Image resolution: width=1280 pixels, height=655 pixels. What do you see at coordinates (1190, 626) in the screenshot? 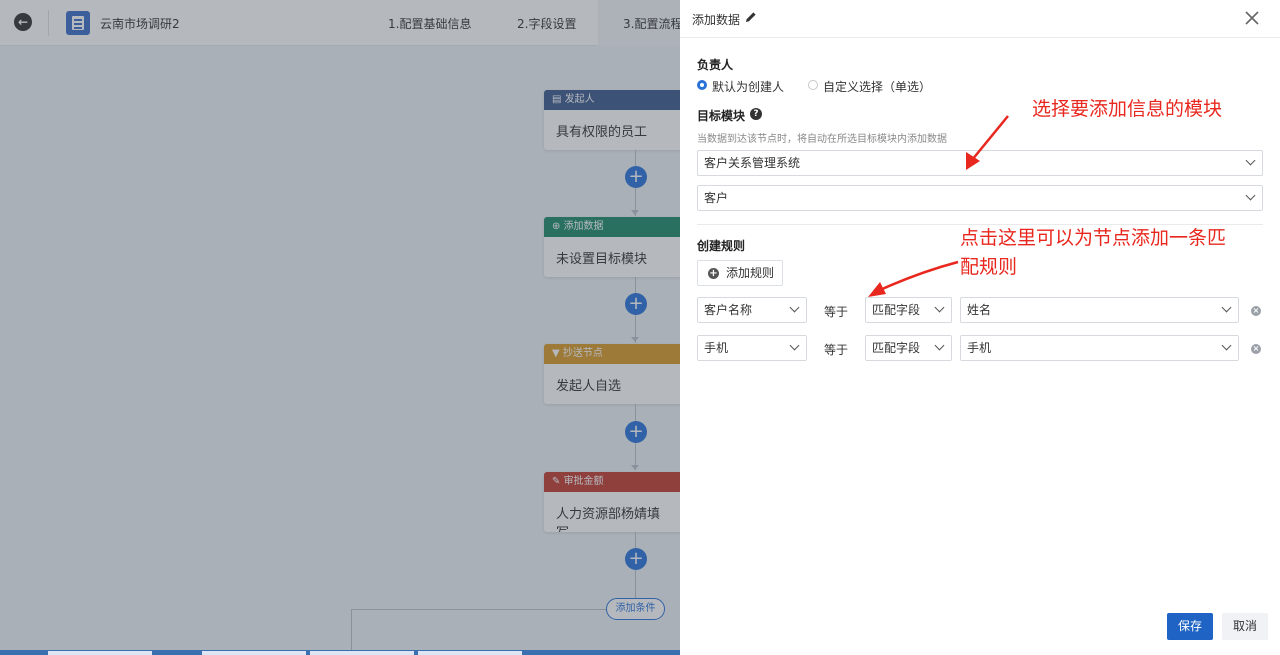
I see `save-button: 保存` at bounding box center [1190, 626].